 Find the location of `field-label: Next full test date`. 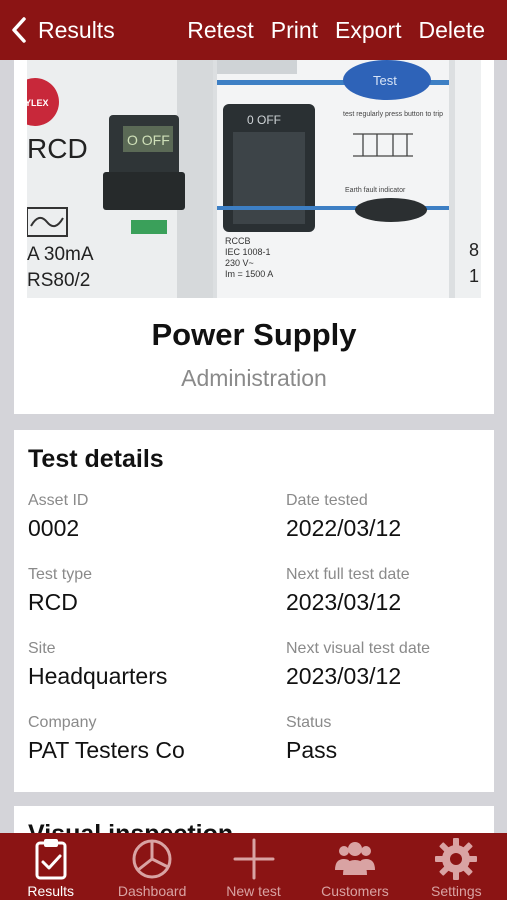

field-label: Next full test date is located at coordinates (348, 574).